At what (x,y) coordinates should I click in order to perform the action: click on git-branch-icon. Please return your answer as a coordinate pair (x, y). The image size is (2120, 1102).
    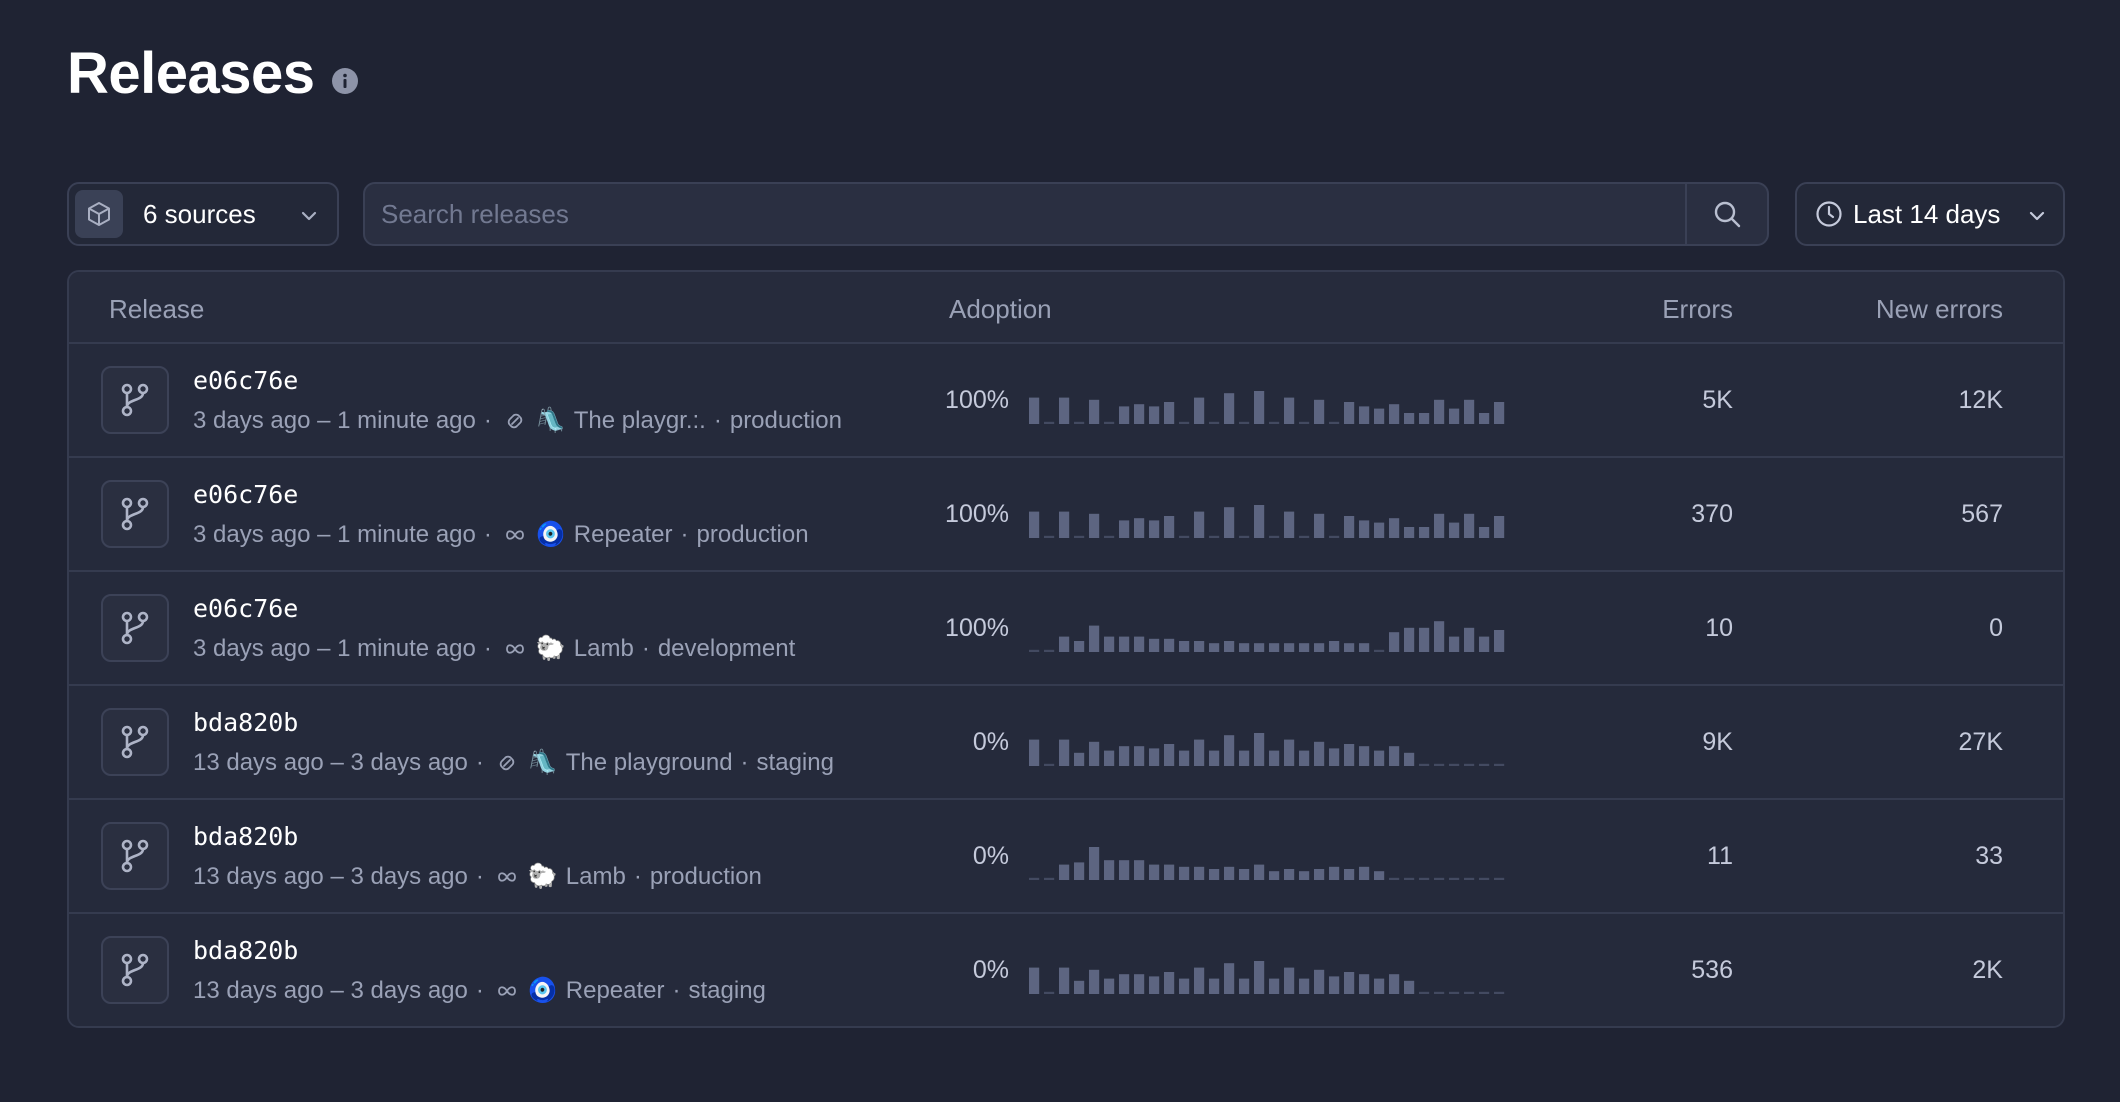
    Looking at the image, I should click on (135, 856).